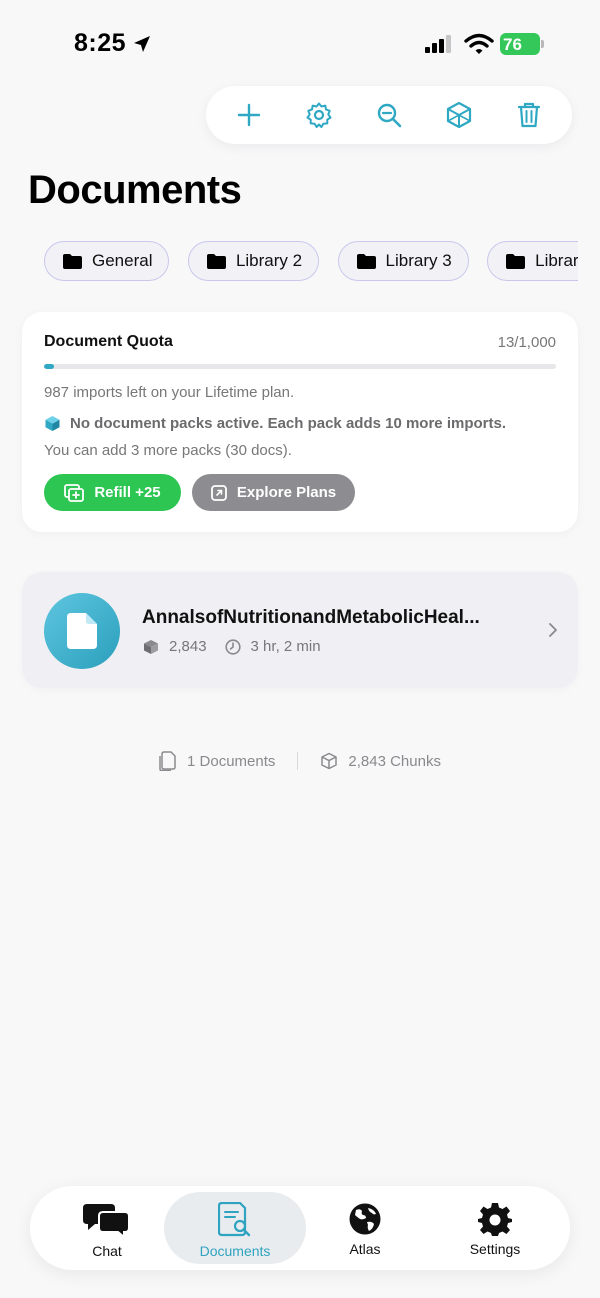 The image size is (600, 1298). Describe the element at coordinates (74, 492) in the screenshot. I see `add-stack-icon` at that location.